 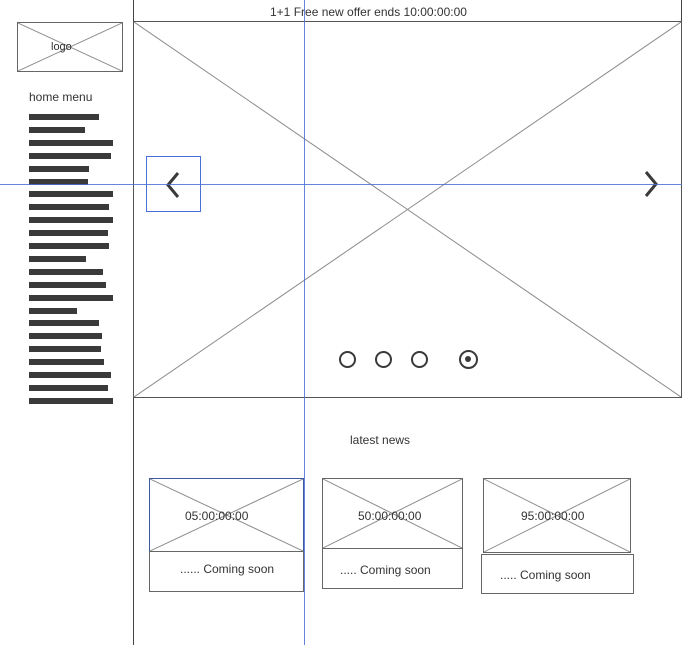 I want to click on chevron-right-icon, so click(x=651, y=186).